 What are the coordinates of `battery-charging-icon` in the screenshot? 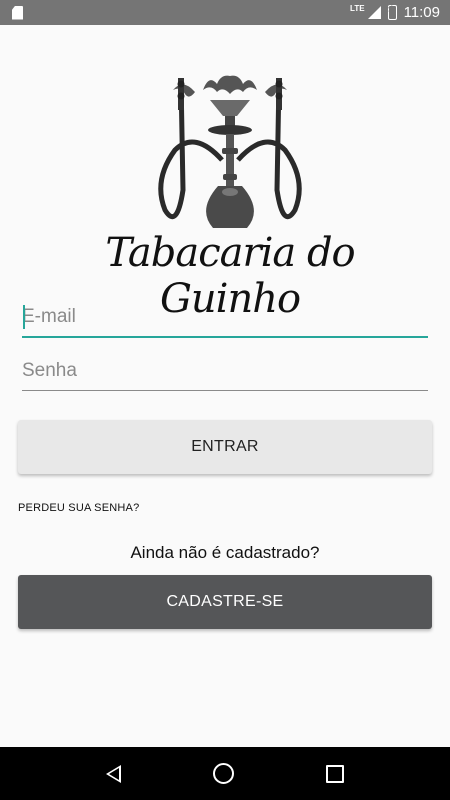 It's located at (392, 12).